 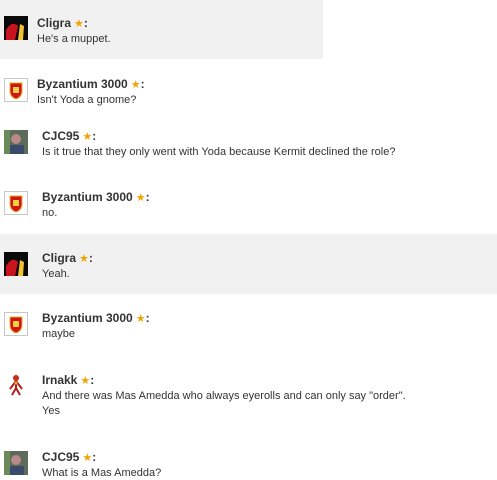 What do you see at coordinates (59, 380) in the screenshot?
I see `author-name: Irnakk` at bounding box center [59, 380].